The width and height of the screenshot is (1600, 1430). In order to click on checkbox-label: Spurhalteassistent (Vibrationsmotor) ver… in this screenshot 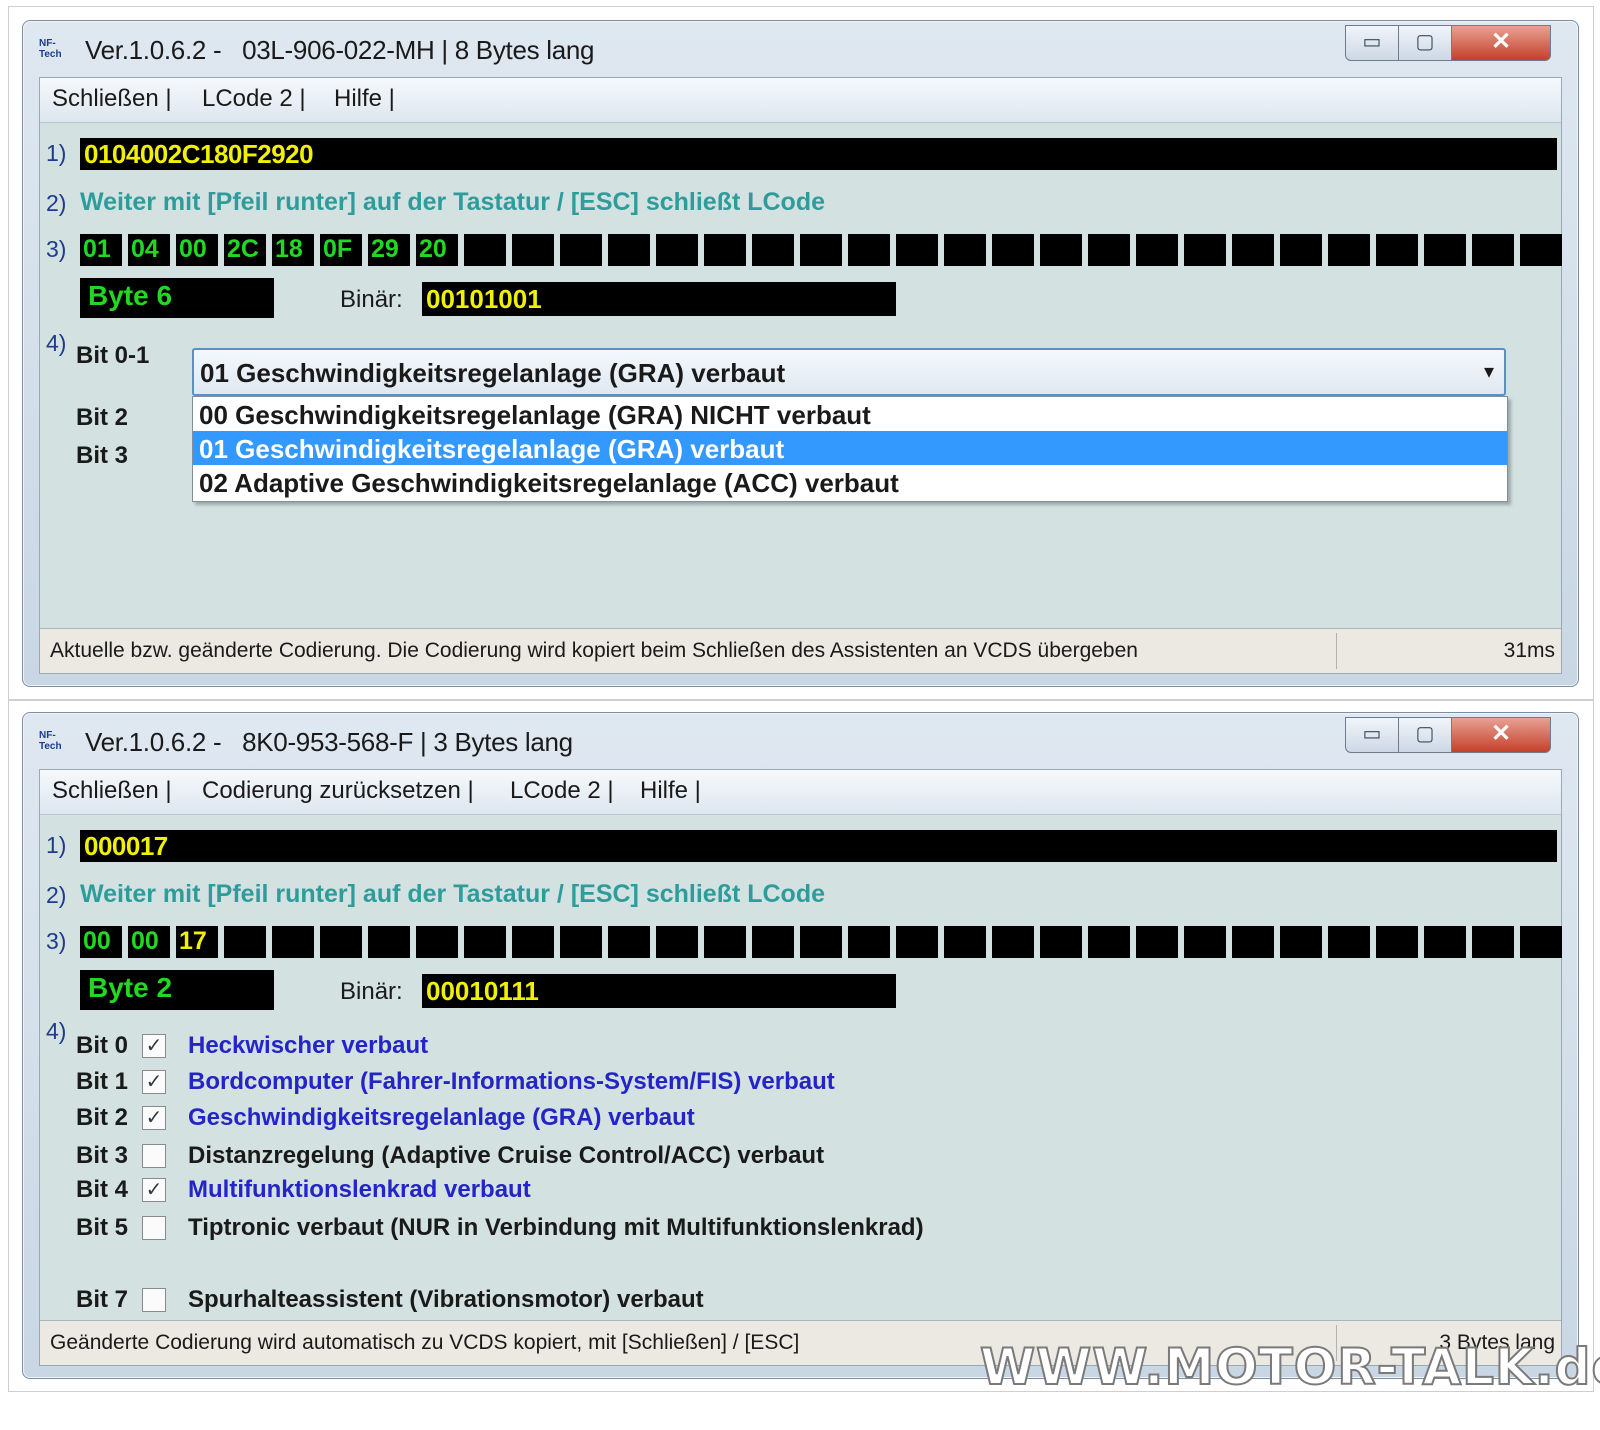, I will do `click(446, 1300)`.